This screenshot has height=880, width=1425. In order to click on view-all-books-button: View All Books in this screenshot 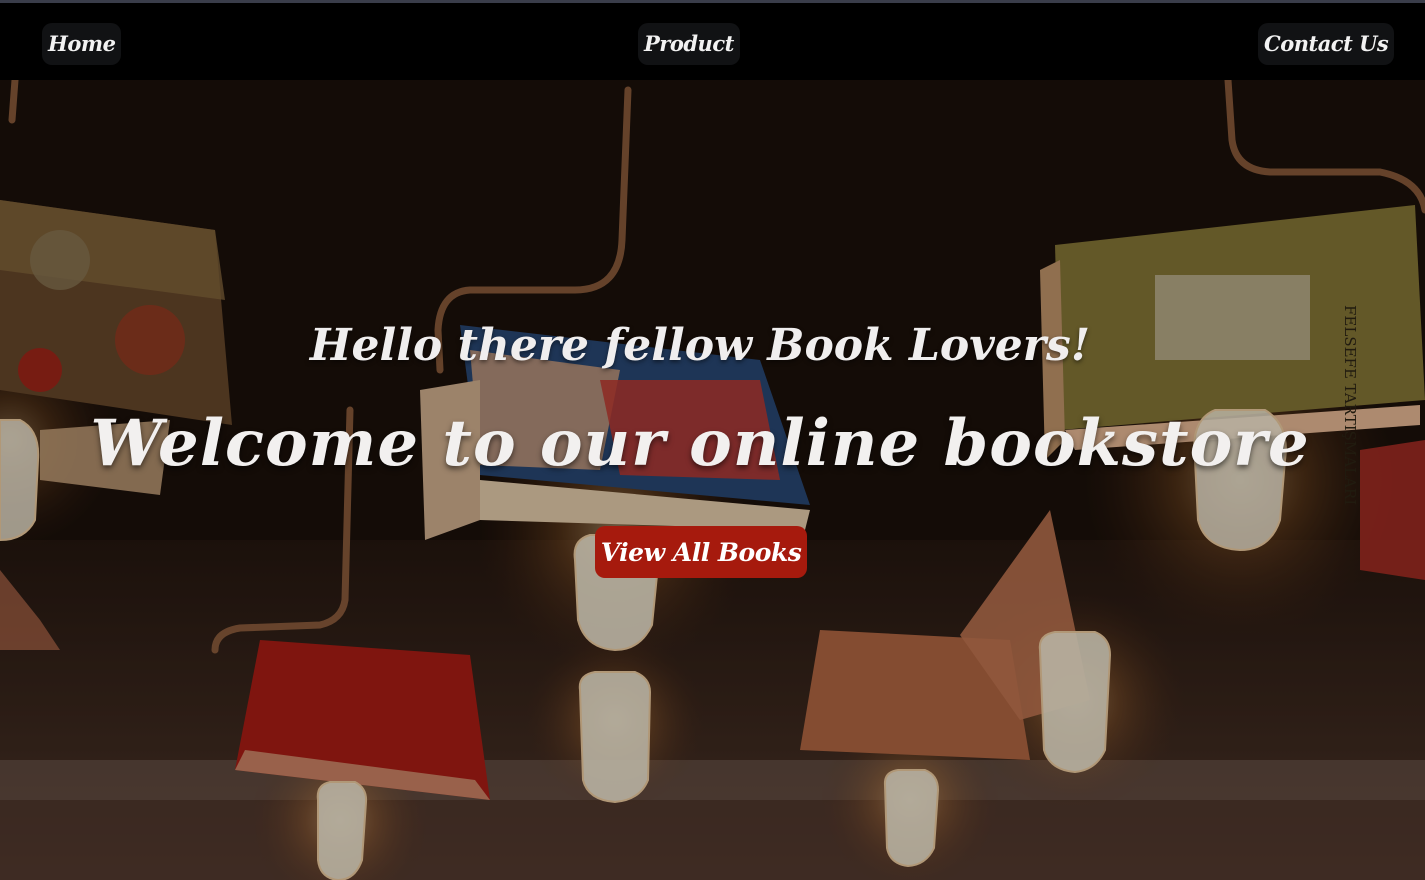, I will do `click(701, 552)`.